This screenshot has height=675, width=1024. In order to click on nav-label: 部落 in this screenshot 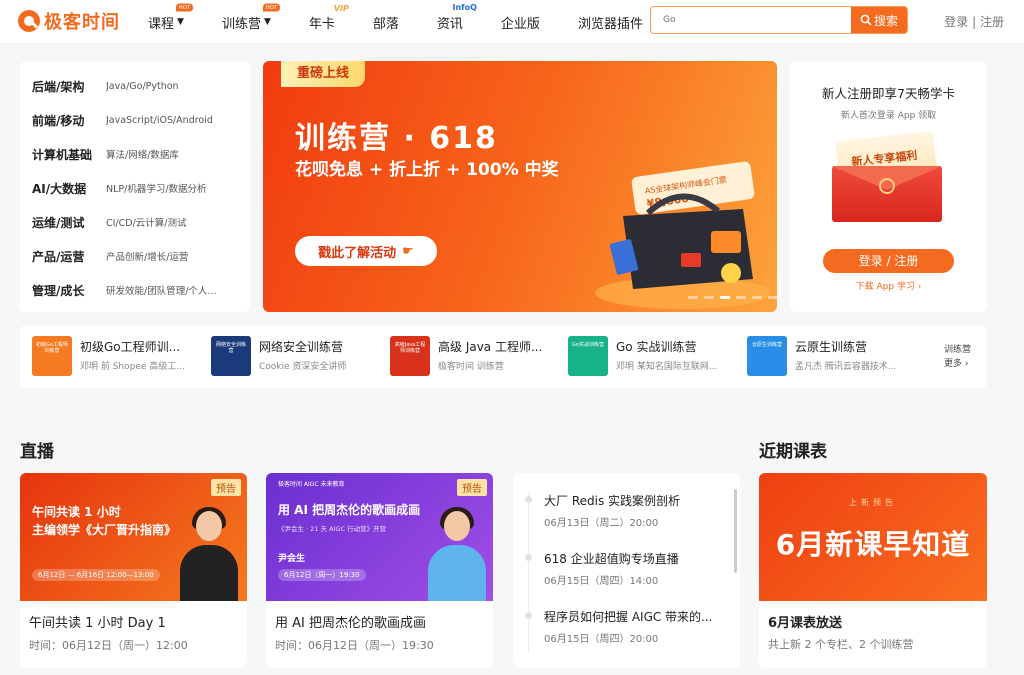, I will do `click(385, 24)`.